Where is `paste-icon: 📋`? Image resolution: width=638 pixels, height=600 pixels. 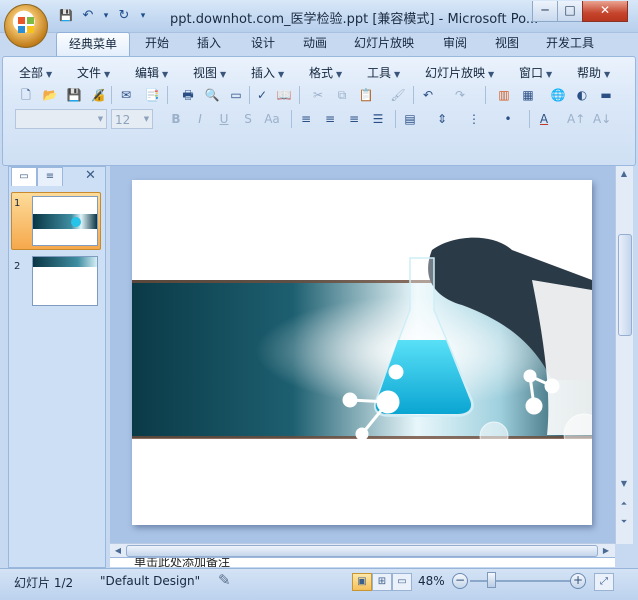 paste-icon: 📋 is located at coordinates (366, 95).